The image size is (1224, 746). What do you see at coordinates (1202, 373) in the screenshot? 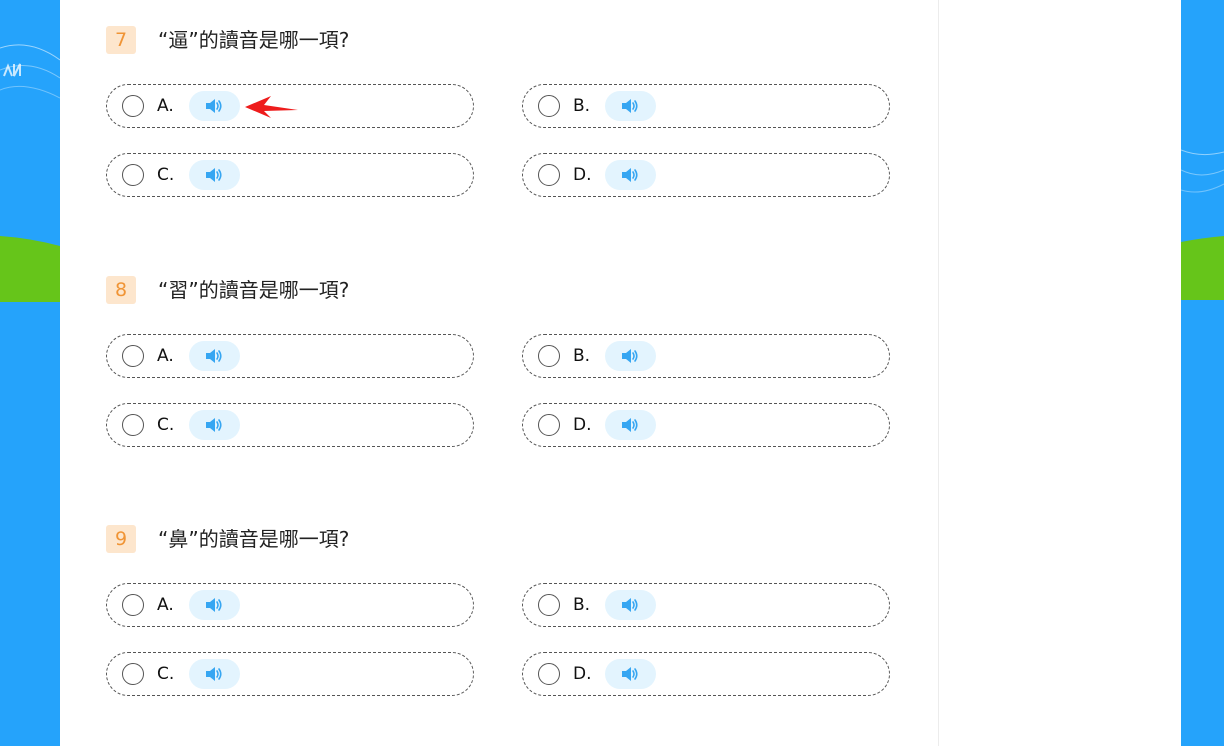
I see `background-right-decoration` at bounding box center [1202, 373].